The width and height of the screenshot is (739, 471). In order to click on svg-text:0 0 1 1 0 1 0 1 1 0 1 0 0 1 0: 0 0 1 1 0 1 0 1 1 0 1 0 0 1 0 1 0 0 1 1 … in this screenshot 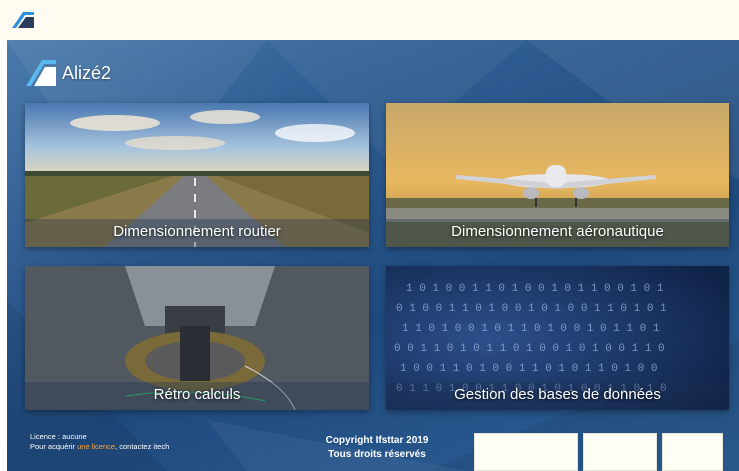, I will do `click(529, 349)`.